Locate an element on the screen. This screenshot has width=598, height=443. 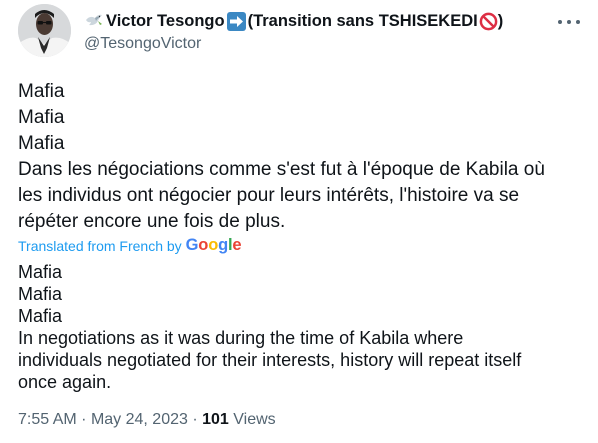
author-name-close: ) is located at coordinates (500, 21).